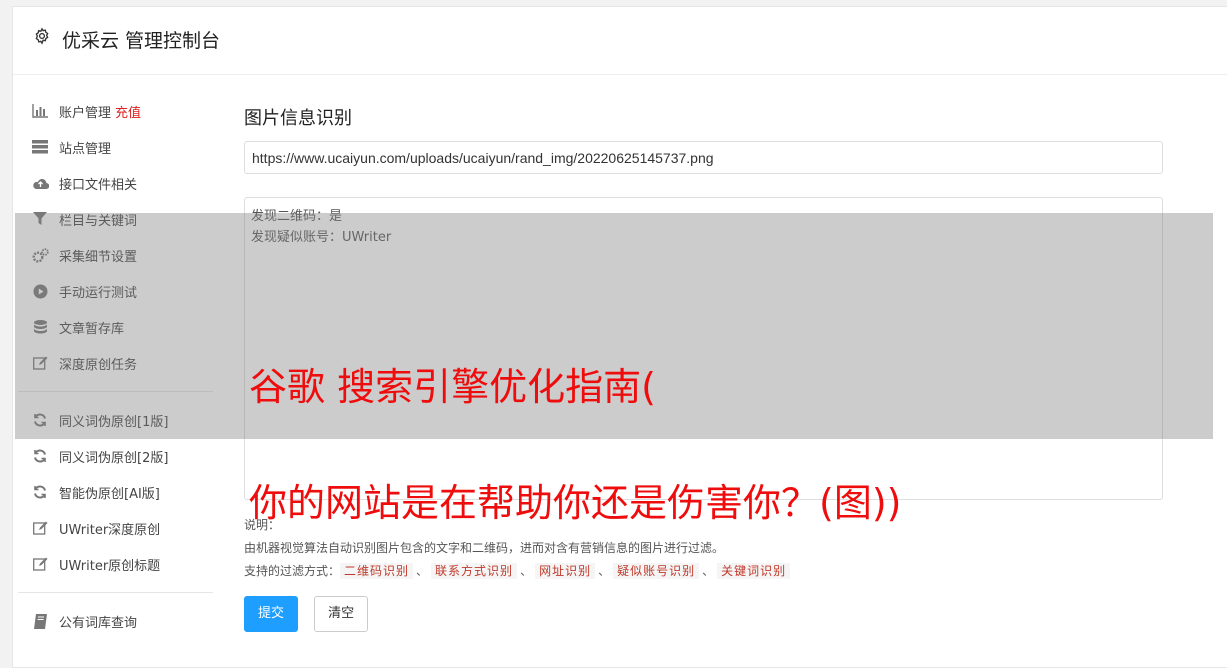 The height and width of the screenshot is (668, 1227). I want to click on filter-prefix: 支持的过滤方式：, so click(292, 571).